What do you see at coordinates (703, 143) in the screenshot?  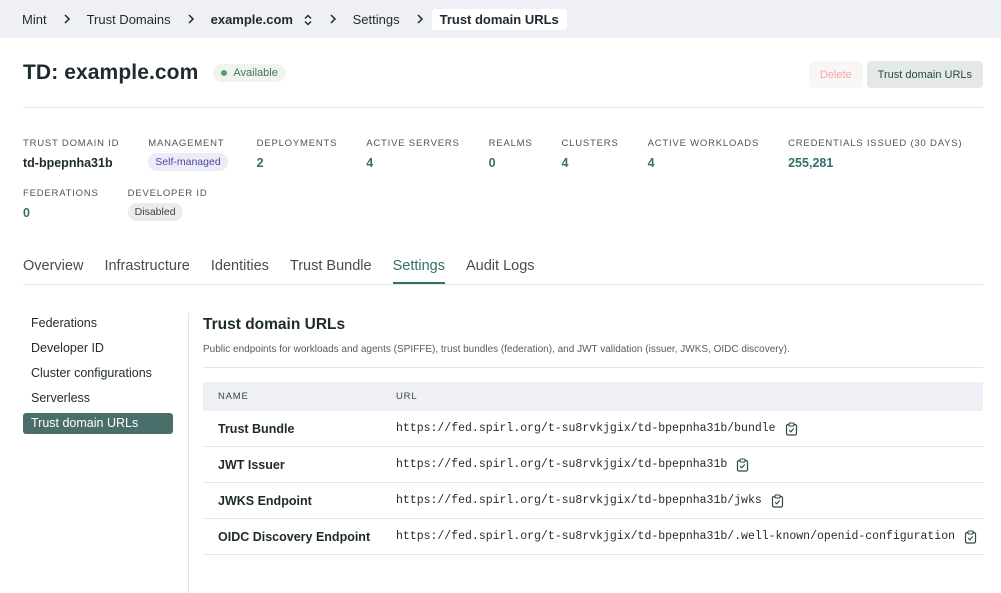 I see `stat-label: ACTIVE WORKLOADS` at bounding box center [703, 143].